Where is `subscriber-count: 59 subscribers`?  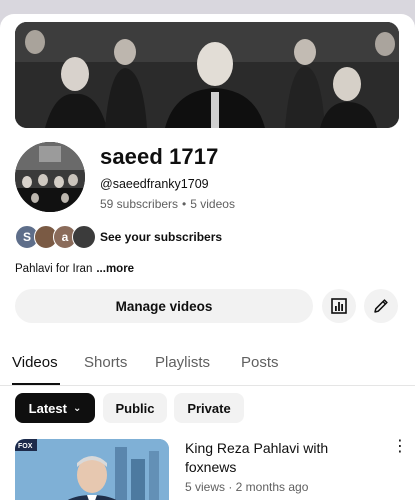
subscriber-count: 59 subscribers is located at coordinates (139, 204).